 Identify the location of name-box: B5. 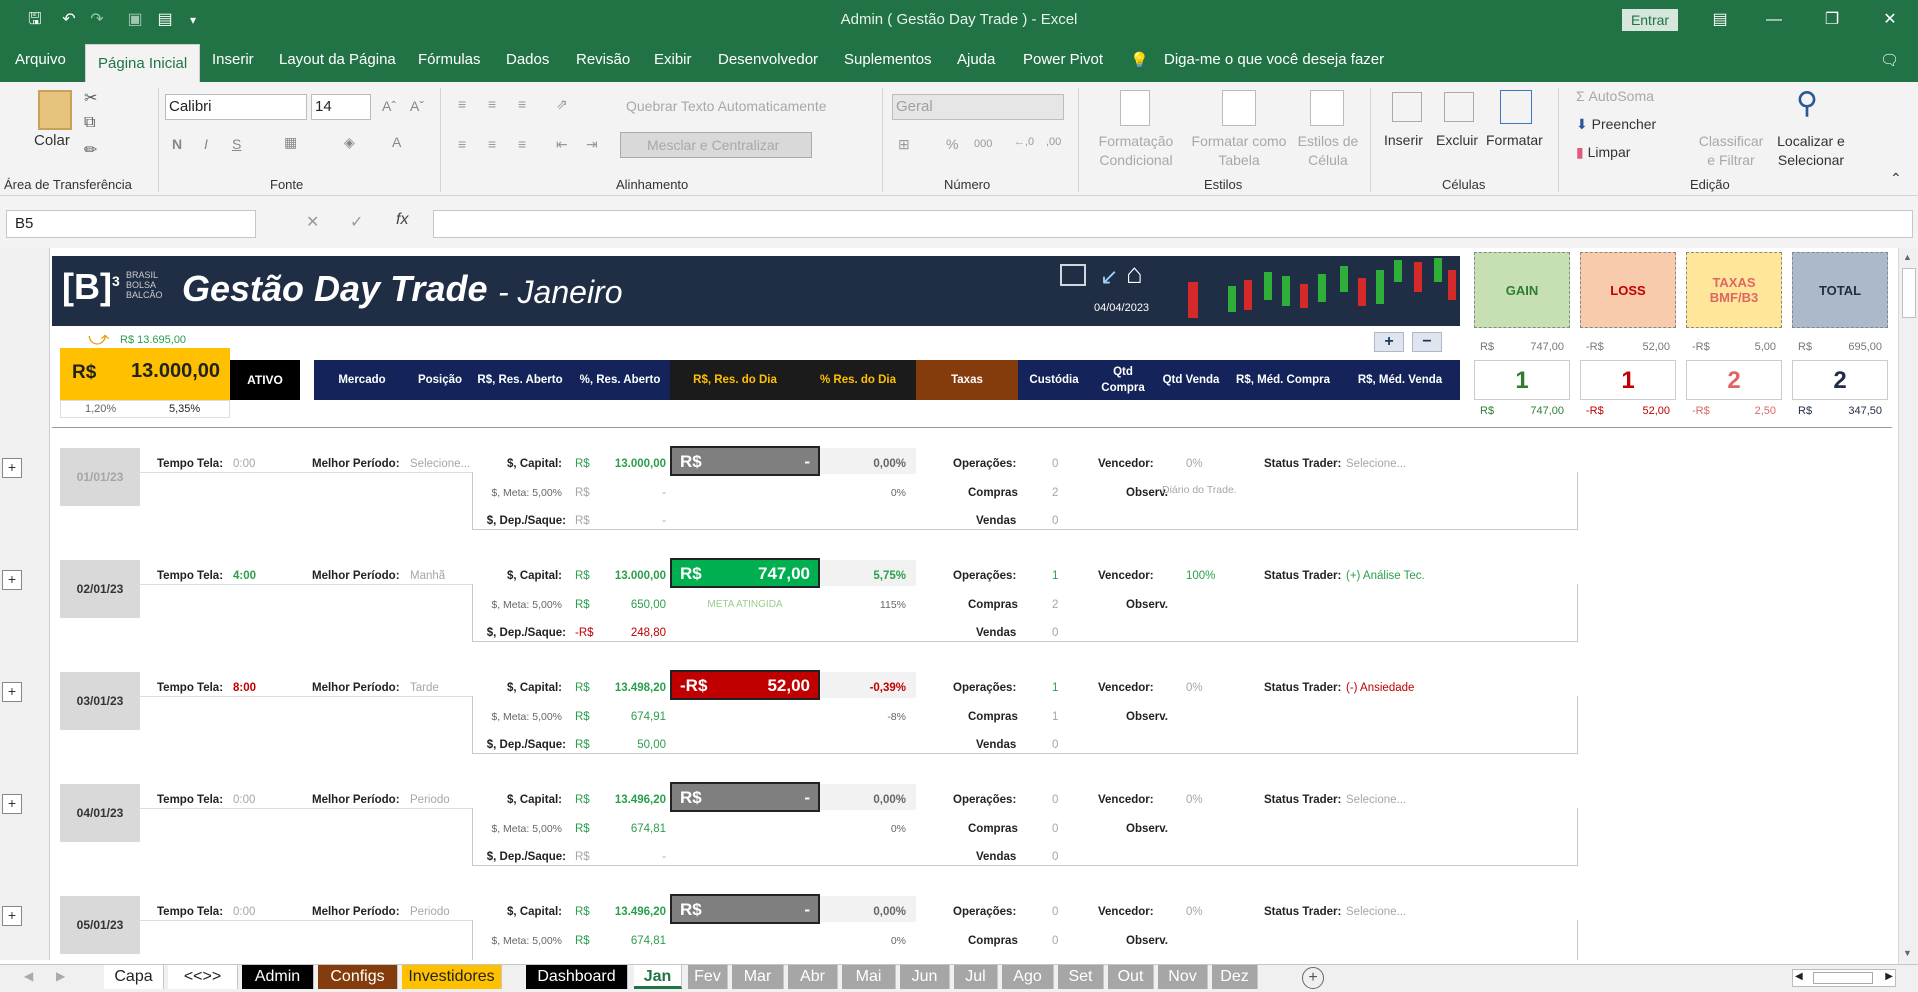
(131, 224).